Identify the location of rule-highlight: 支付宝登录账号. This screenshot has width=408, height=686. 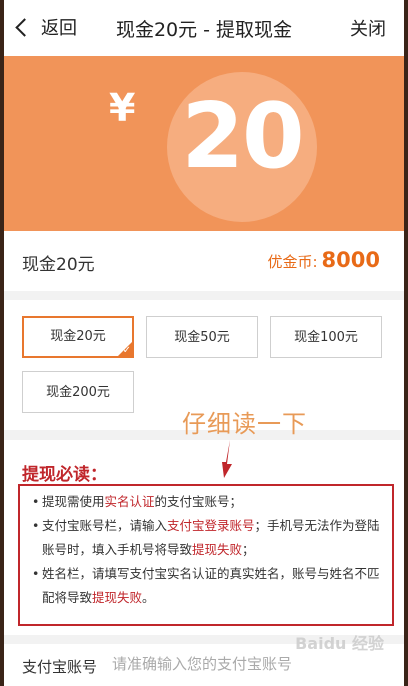
(211, 525).